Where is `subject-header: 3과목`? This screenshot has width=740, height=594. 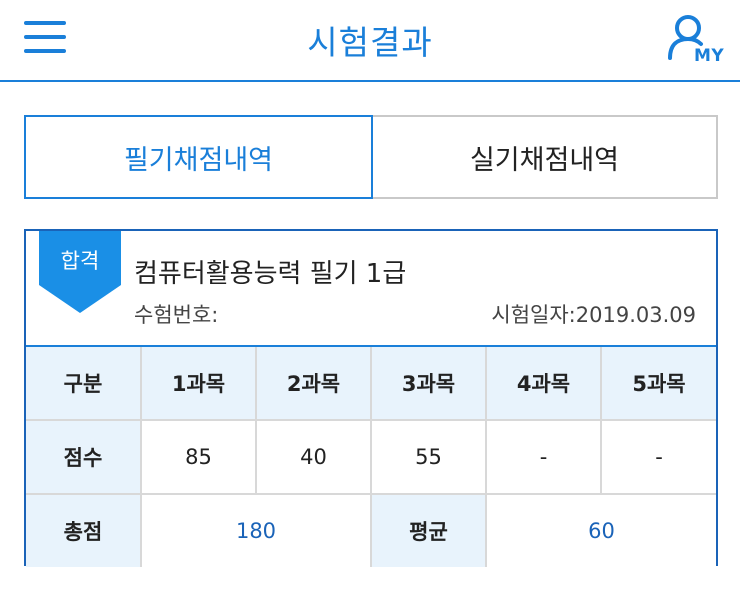
subject-header: 3과목 is located at coordinates (428, 384).